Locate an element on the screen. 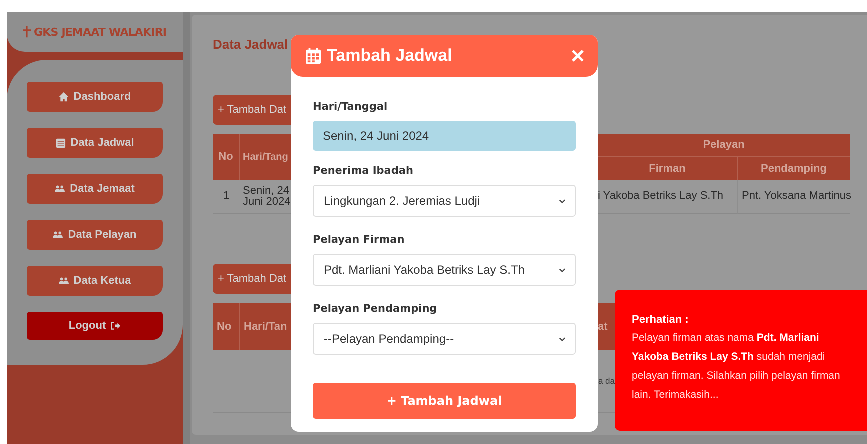 The height and width of the screenshot is (444, 867). table-header: Pelayan is located at coordinates (724, 145).